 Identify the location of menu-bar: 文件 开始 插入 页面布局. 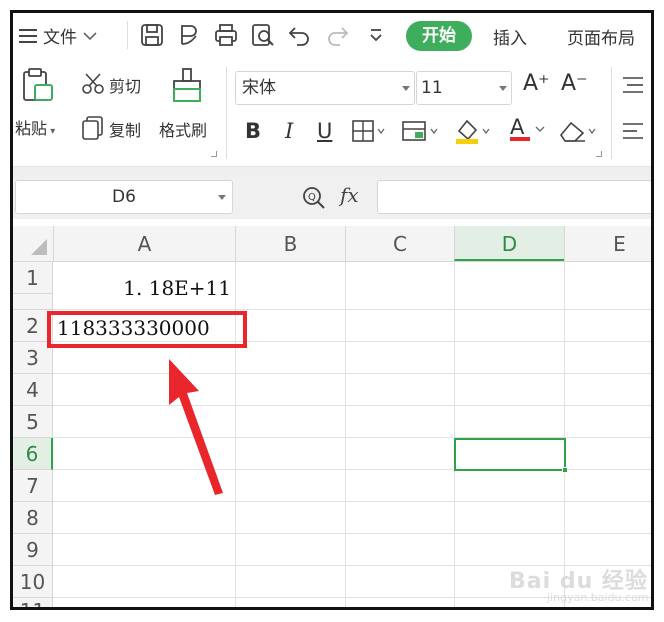
(332, 36).